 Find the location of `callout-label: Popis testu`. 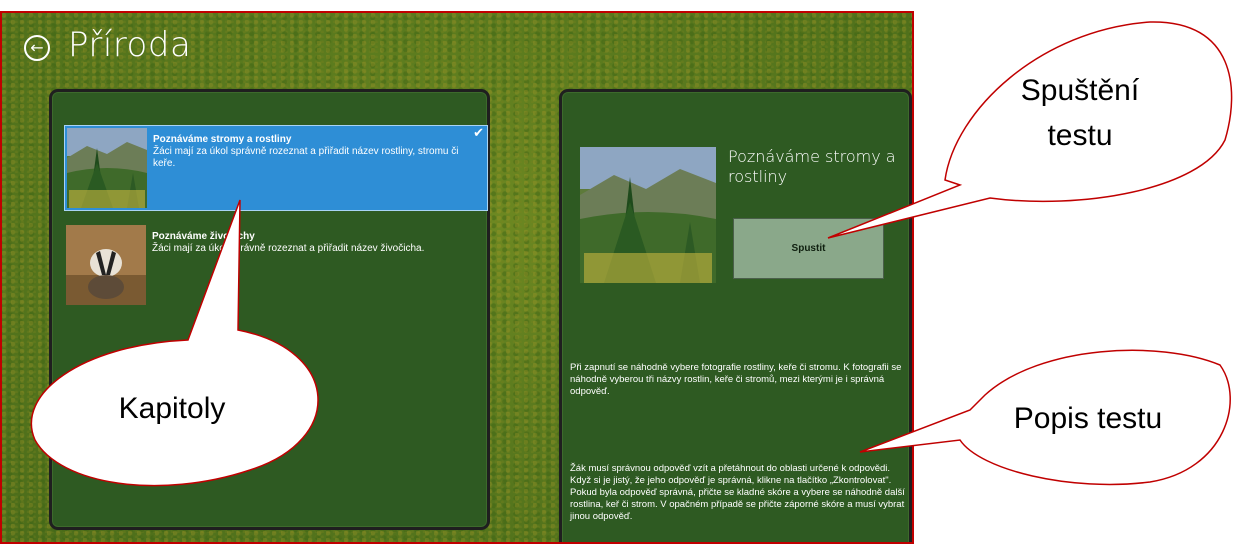

callout-label: Popis testu is located at coordinates (1088, 418).